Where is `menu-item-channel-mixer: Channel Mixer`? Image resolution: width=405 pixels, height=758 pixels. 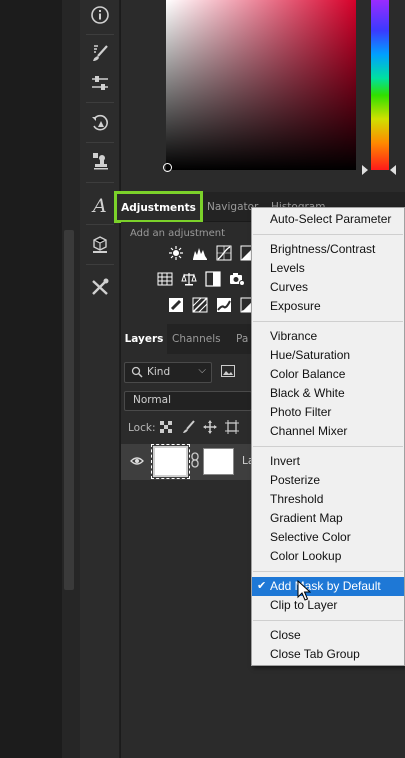
menu-item-channel-mixer: Channel Mixer is located at coordinates (328, 431).